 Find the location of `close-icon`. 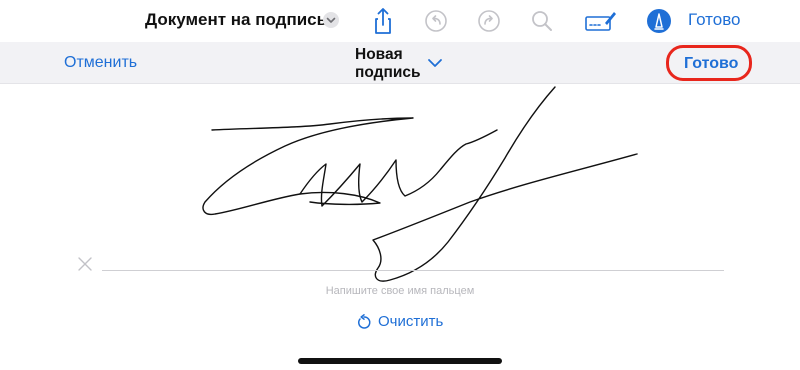

close-icon is located at coordinates (85, 264).